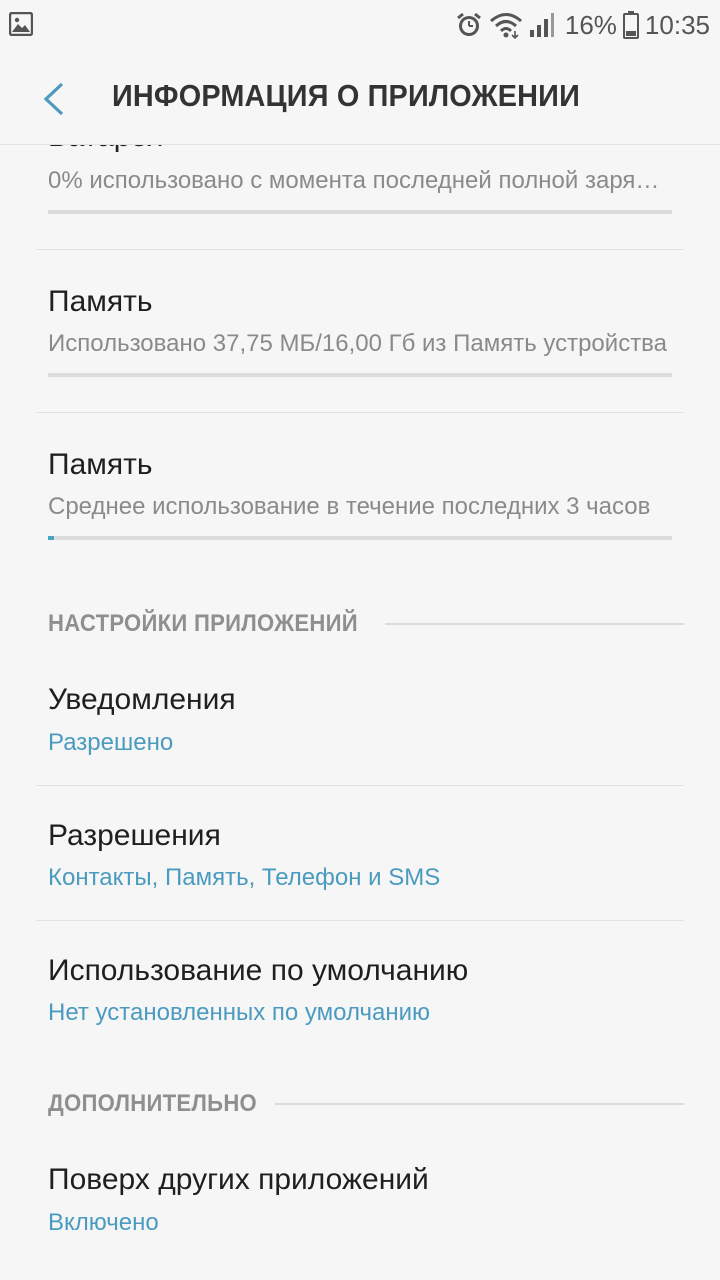  Describe the element at coordinates (360, 1203) in the screenshot. I see `draw-over-apps-item: Поверх других приложений Включено` at that location.